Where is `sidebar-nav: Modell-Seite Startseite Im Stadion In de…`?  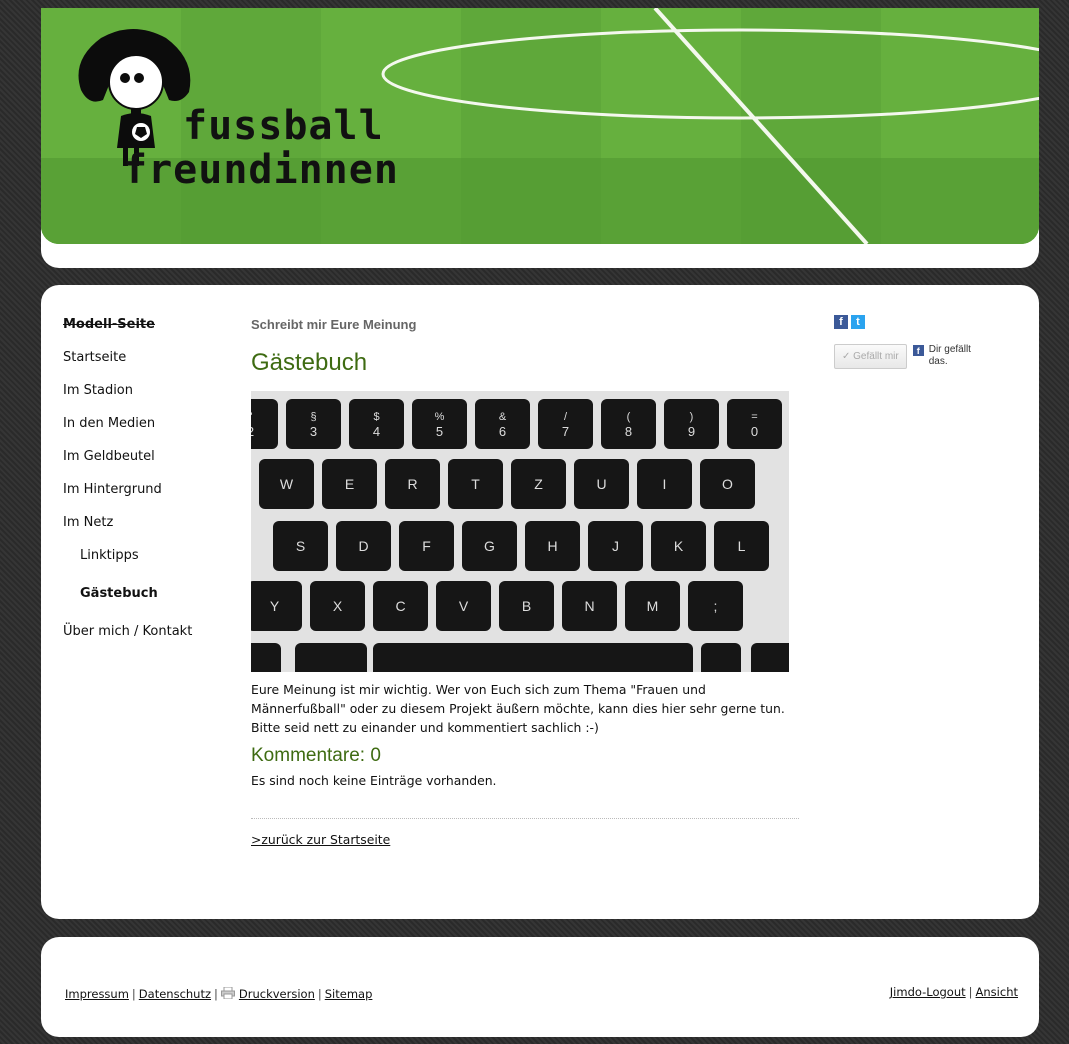
sidebar-nav: Modell-Seite Startseite Im Stadion In de… is located at coordinates (153, 487).